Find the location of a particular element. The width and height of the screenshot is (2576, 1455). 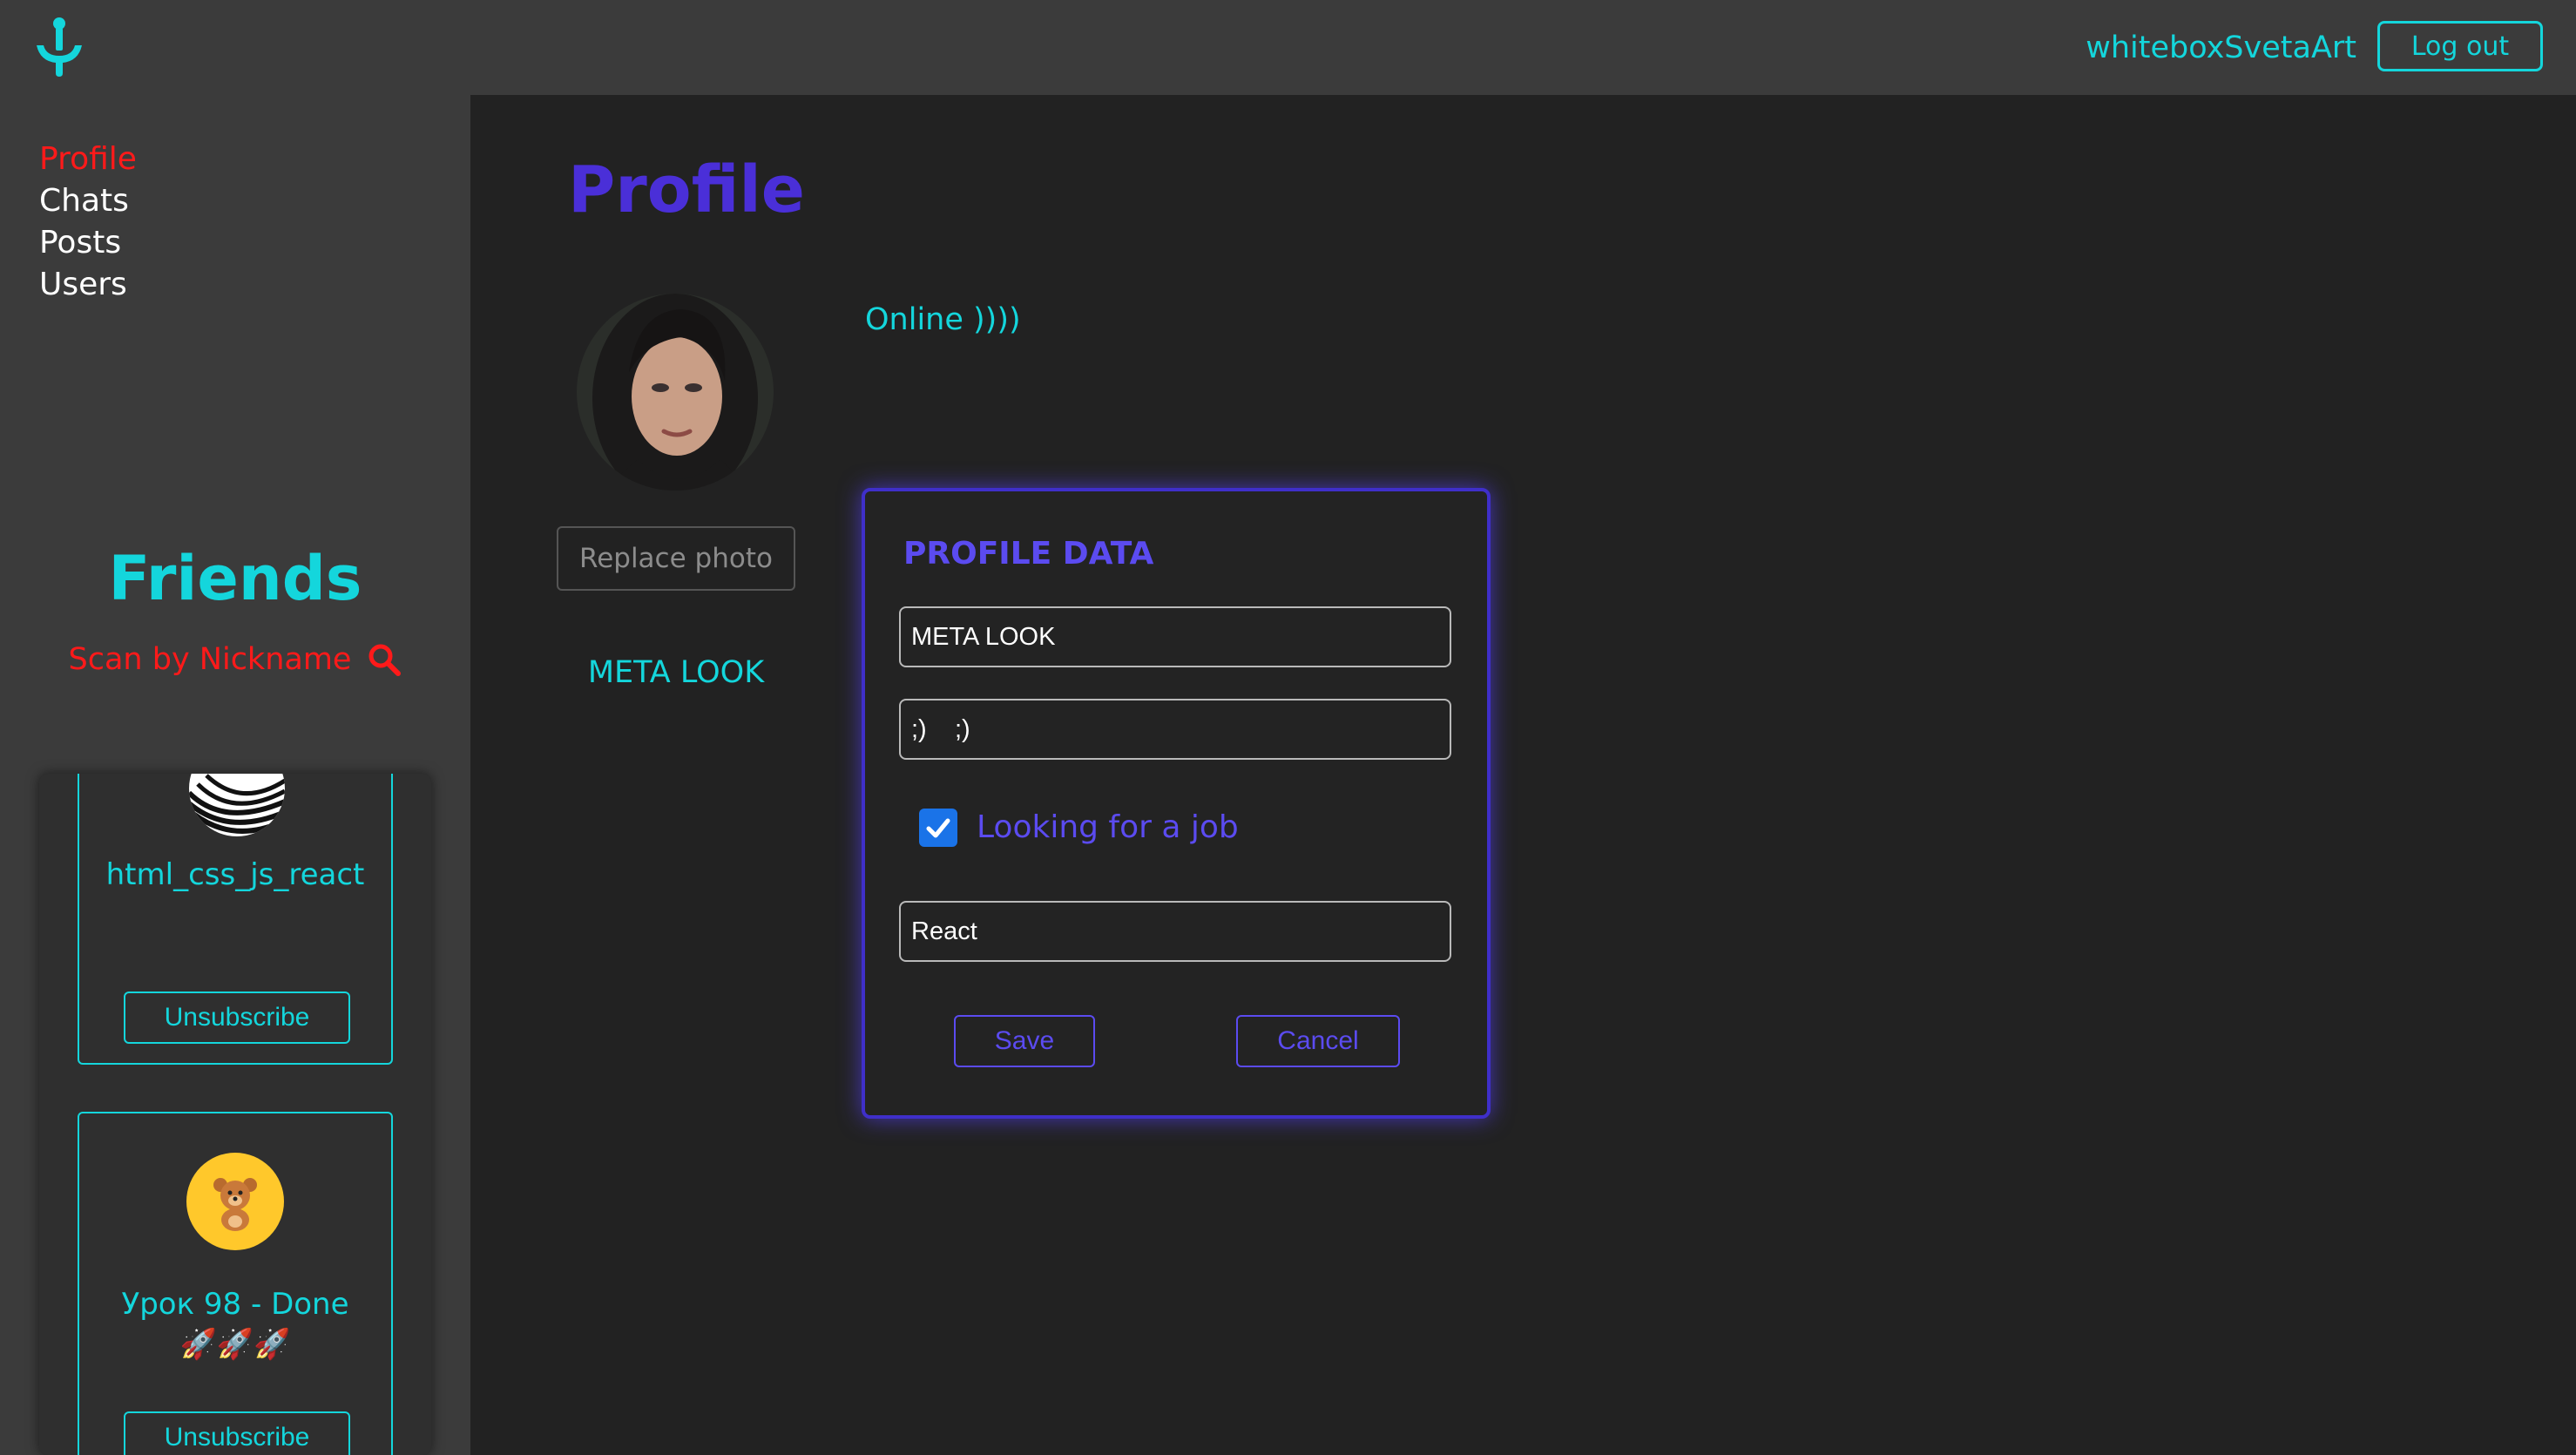

scan-by-nickname-button: Scan by Nickname is located at coordinates (235, 659).